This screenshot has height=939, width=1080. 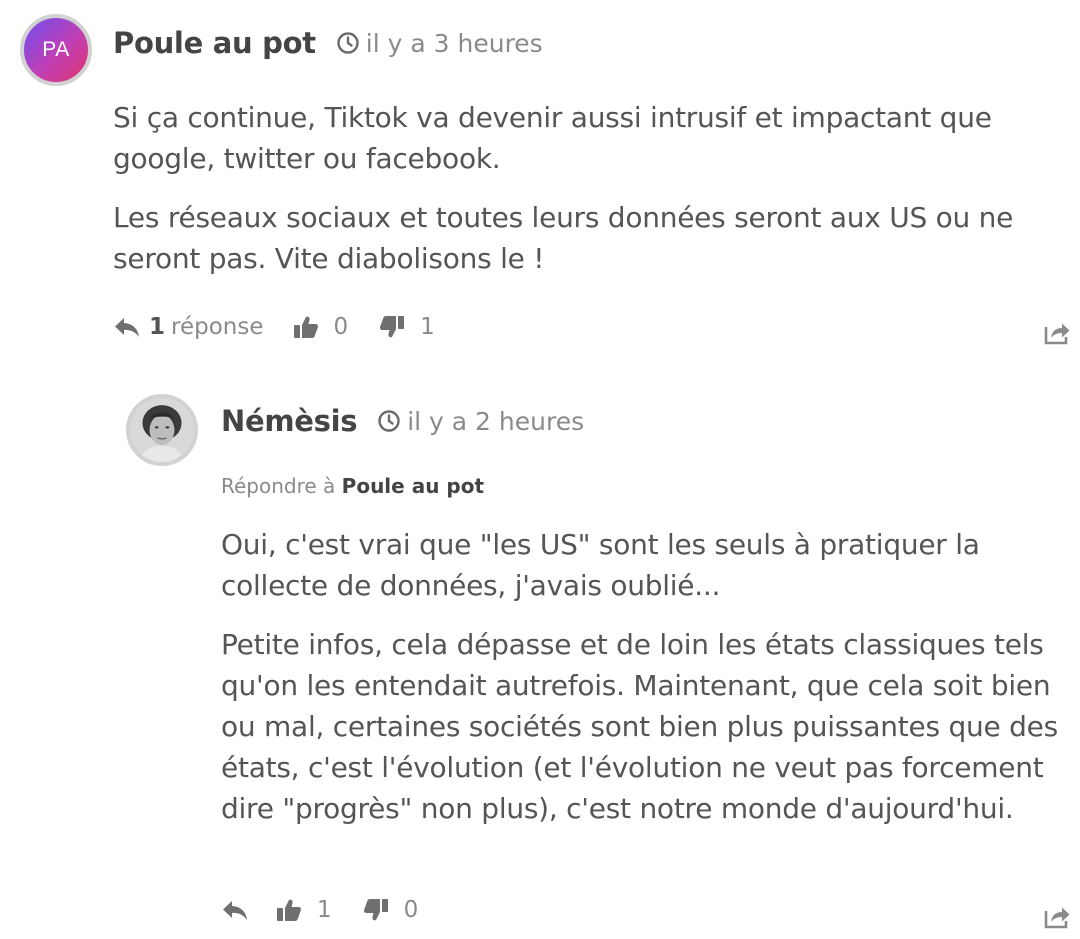 I want to click on comment-actions: 1 0, so click(x=319, y=910).